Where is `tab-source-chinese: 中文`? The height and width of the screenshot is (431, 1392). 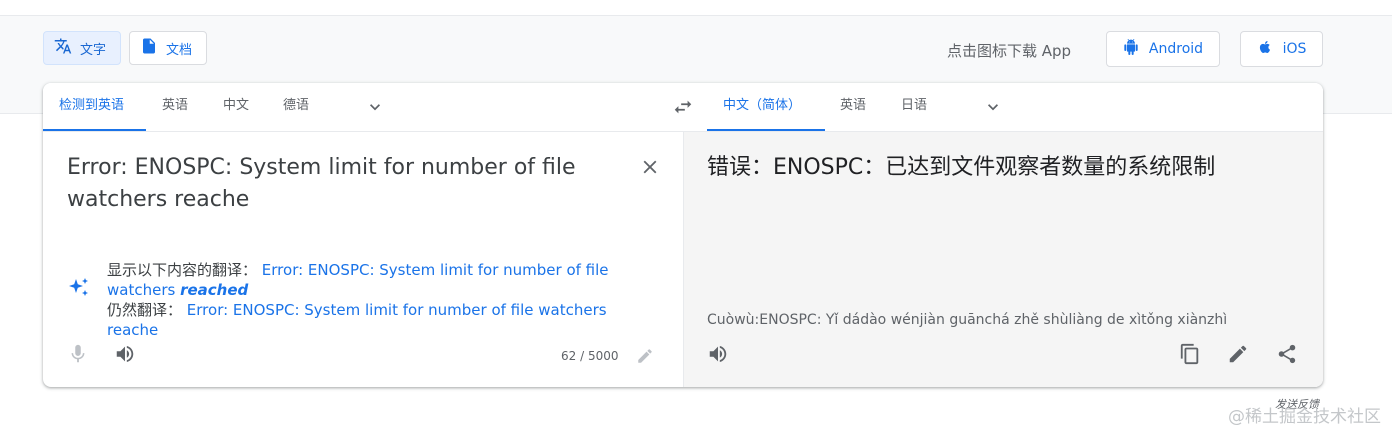 tab-source-chinese: 中文 is located at coordinates (236, 107).